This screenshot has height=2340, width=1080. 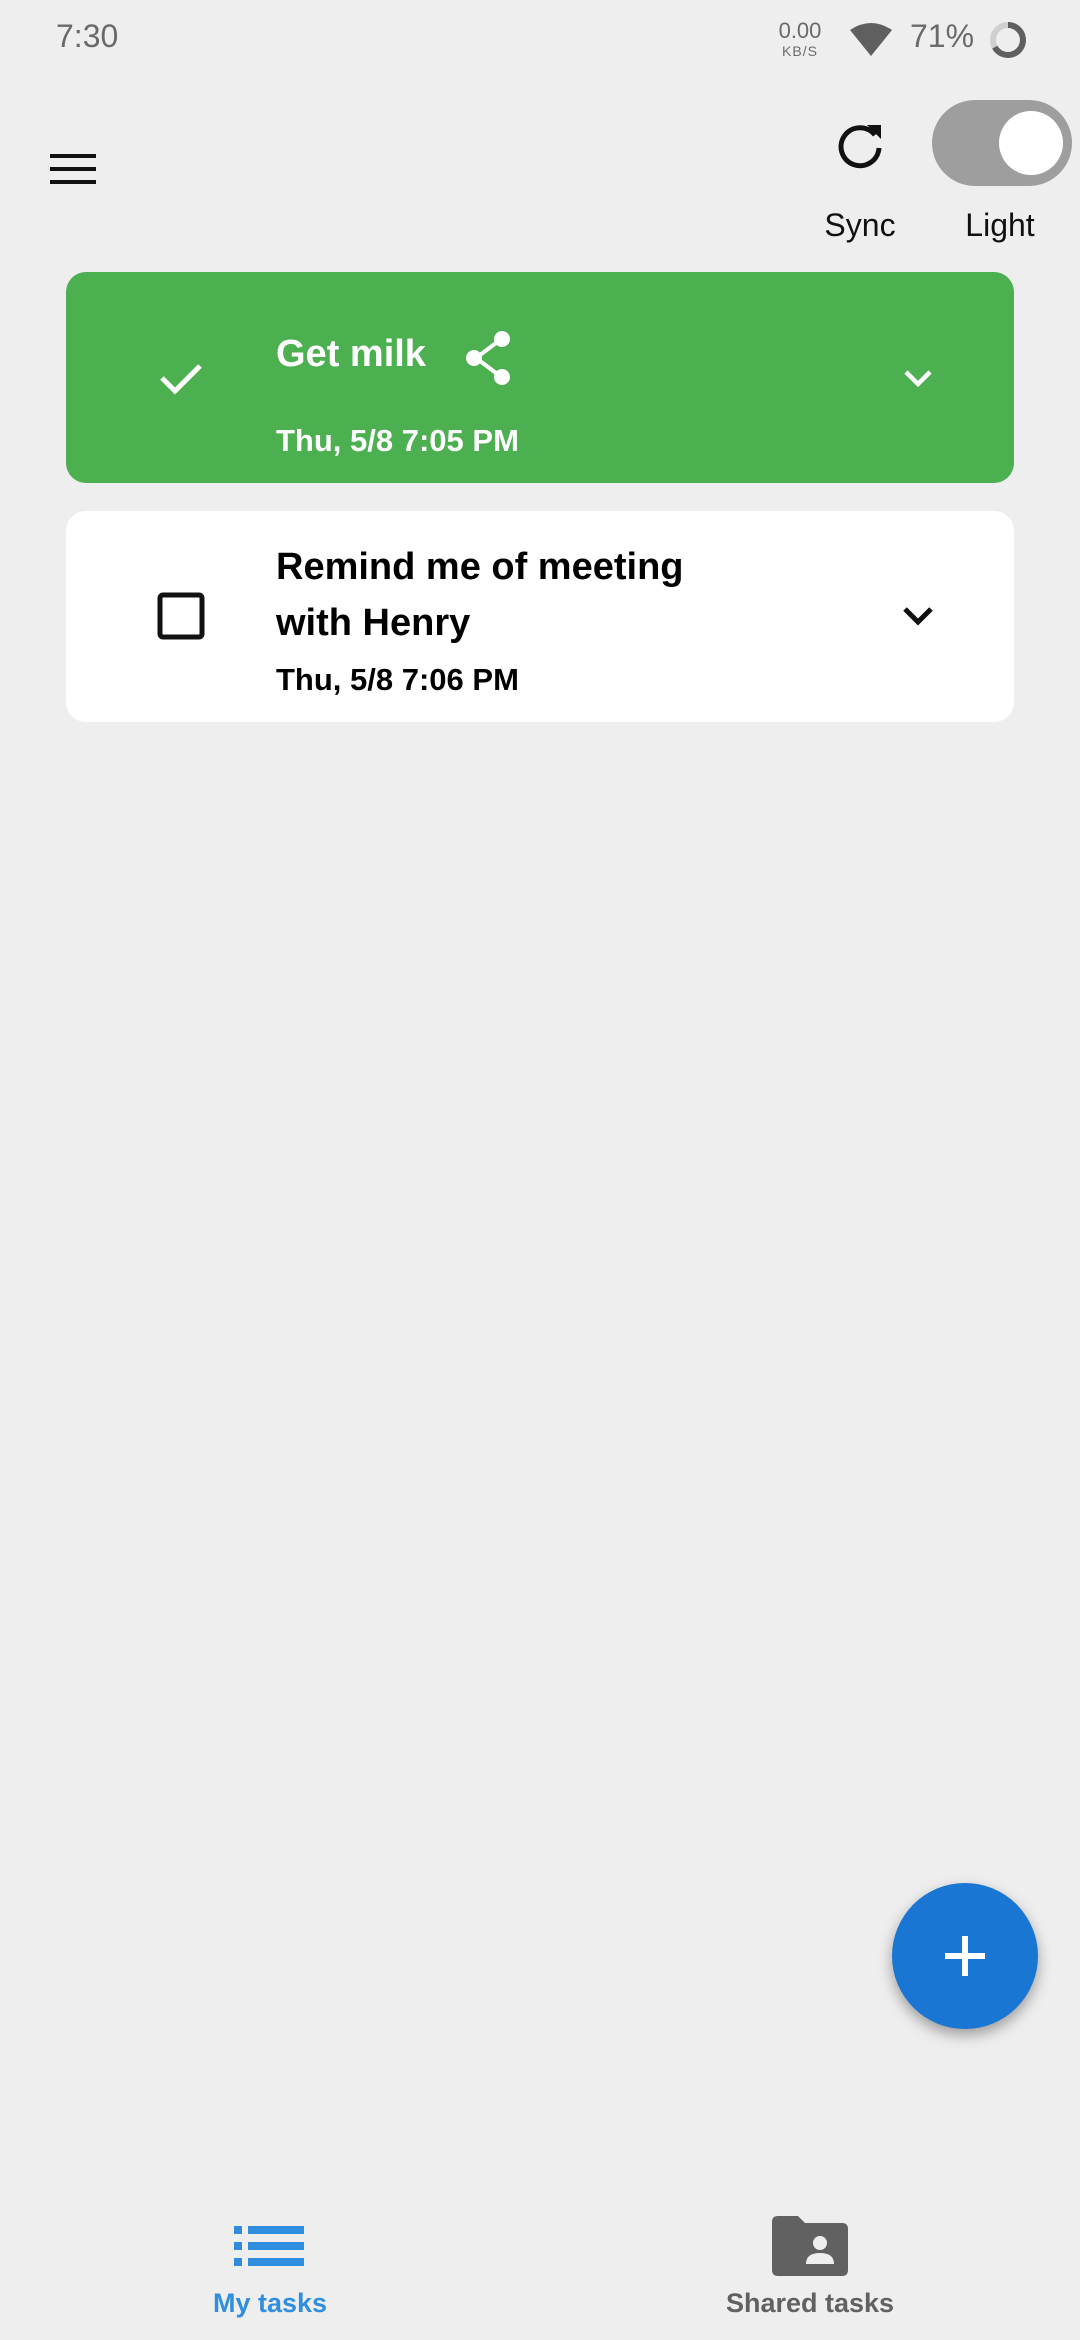 I want to click on nav-label: Shared tasks, so click(x=810, y=2303).